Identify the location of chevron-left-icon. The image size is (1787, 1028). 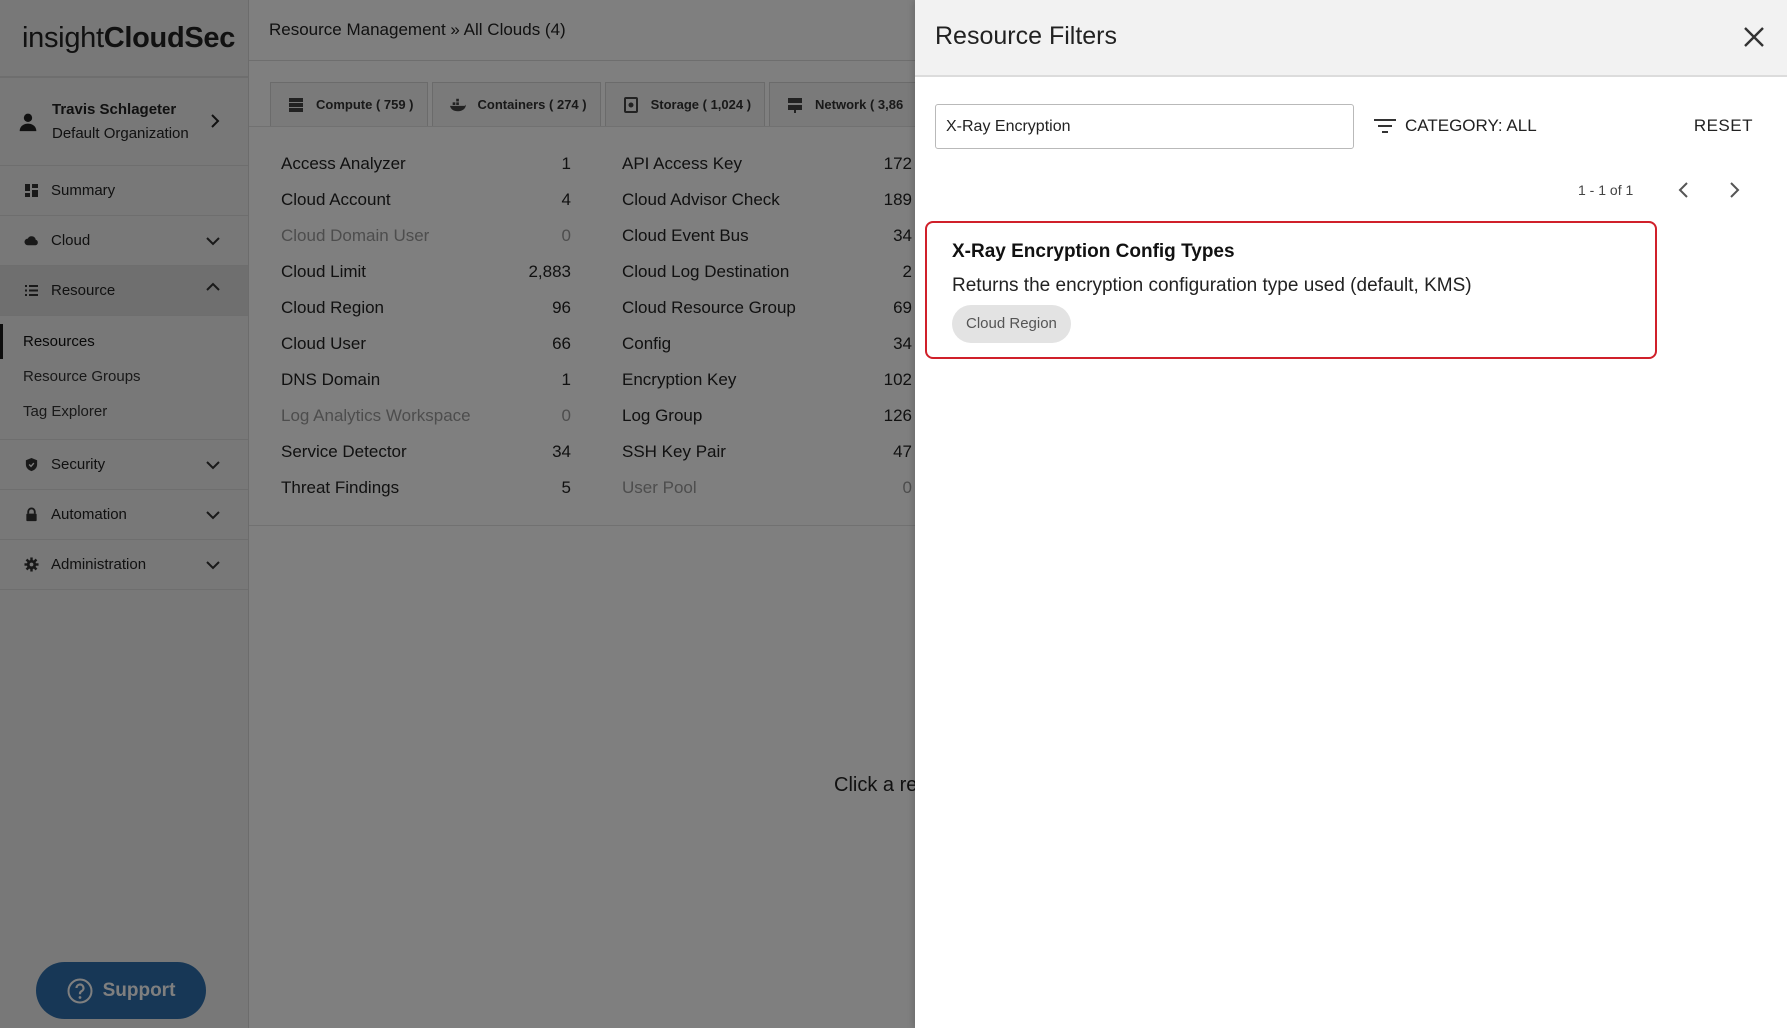
(1684, 190).